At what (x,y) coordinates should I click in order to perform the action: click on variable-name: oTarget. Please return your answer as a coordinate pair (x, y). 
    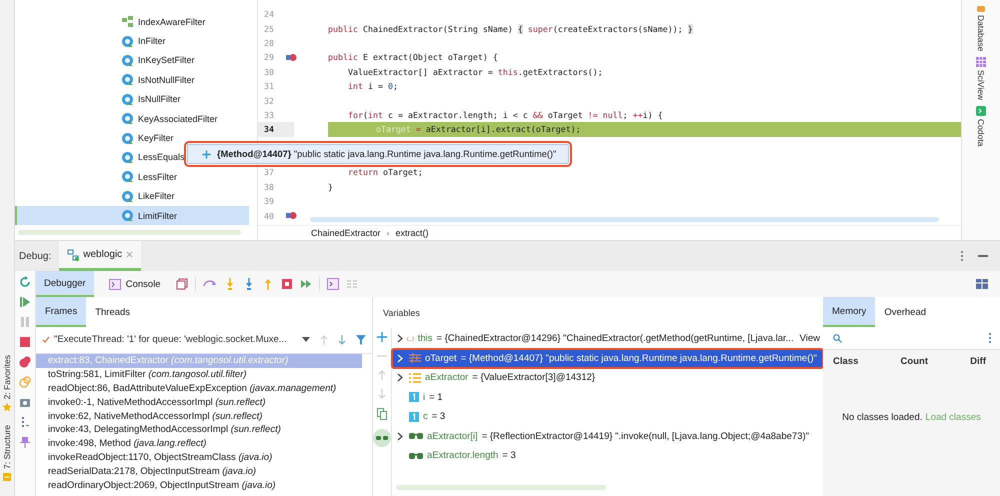
    Looking at the image, I should click on (441, 358).